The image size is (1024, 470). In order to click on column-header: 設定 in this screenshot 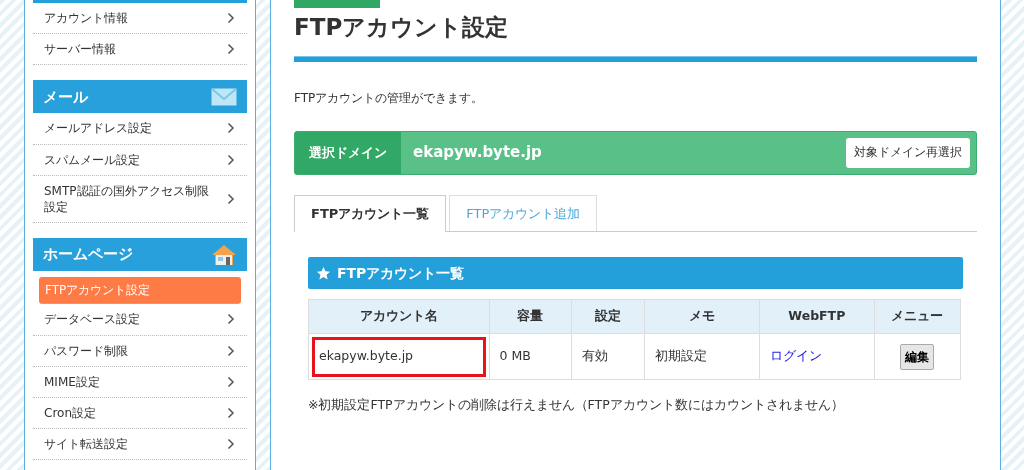, I will do `click(608, 316)`.